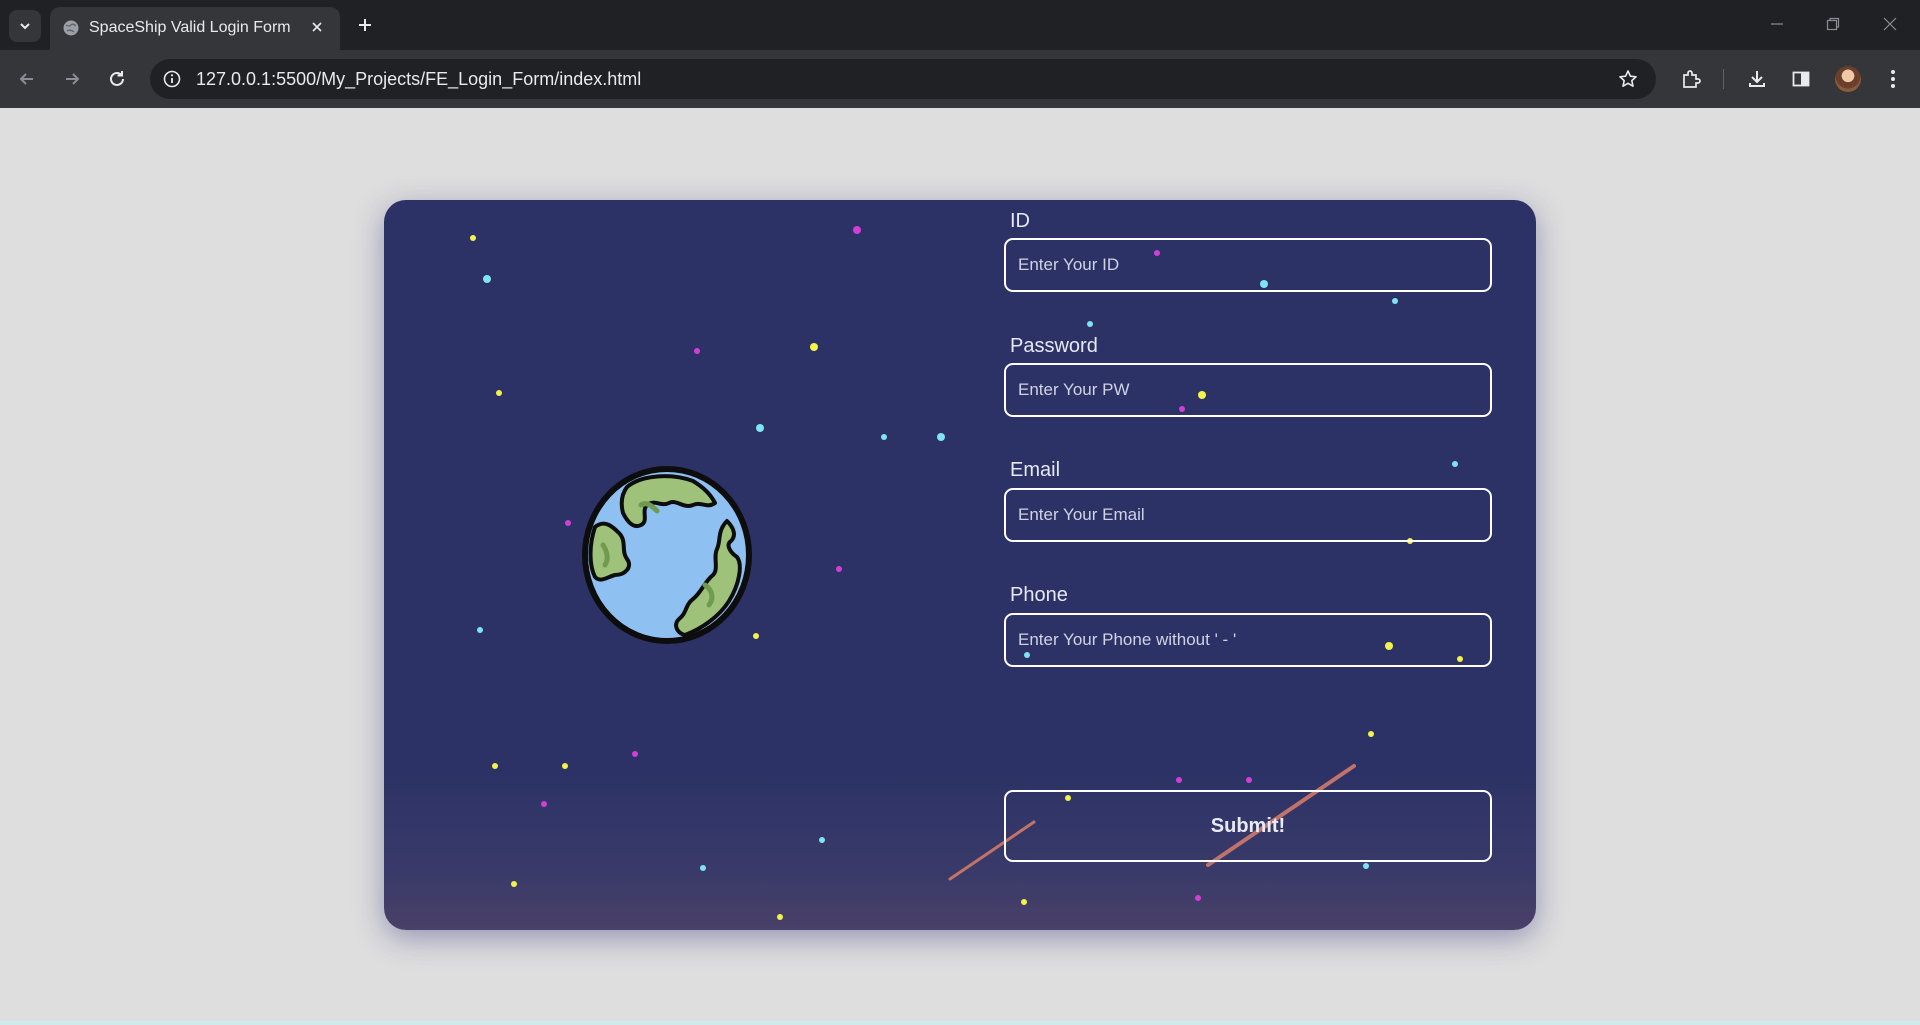 The image size is (1920, 1025). I want to click on close-icon, so click(317, 27).